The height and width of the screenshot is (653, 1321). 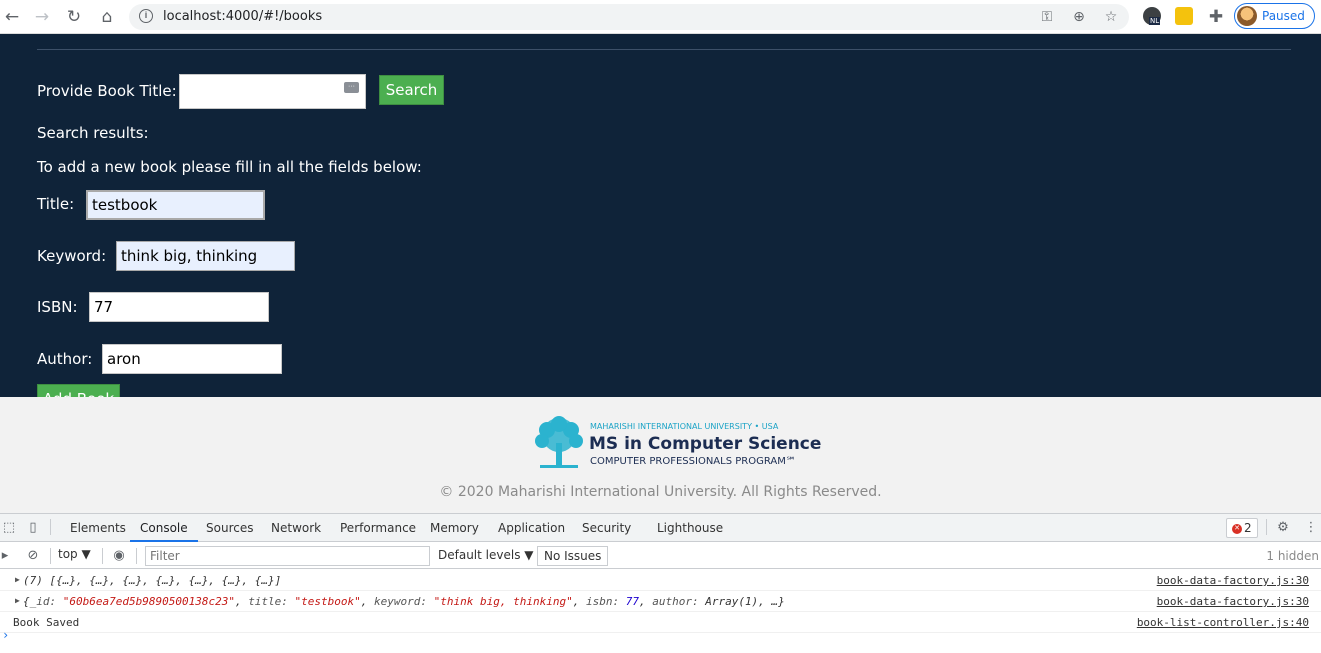 I want to click on keyboard-icon: ···, so click(x=351, y=87).